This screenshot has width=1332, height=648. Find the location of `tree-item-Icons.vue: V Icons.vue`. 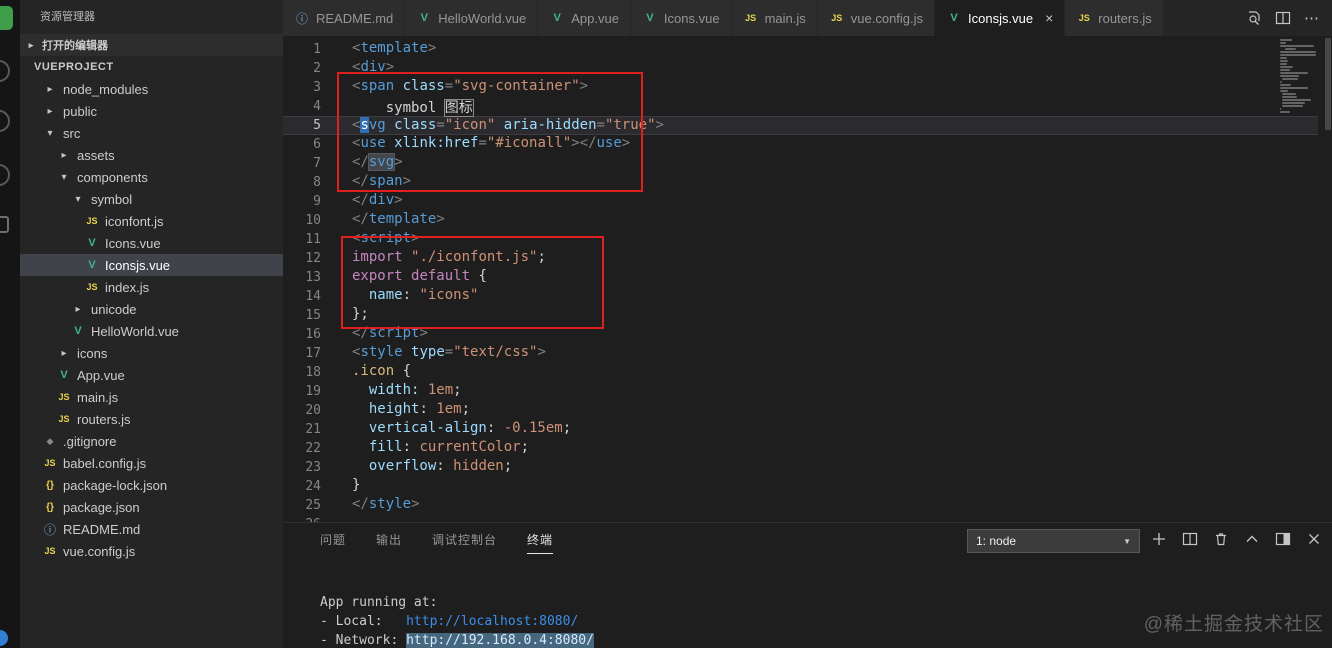

tree-item-Icons.vue: V Icons.vue is located at coordinates (151, 243).